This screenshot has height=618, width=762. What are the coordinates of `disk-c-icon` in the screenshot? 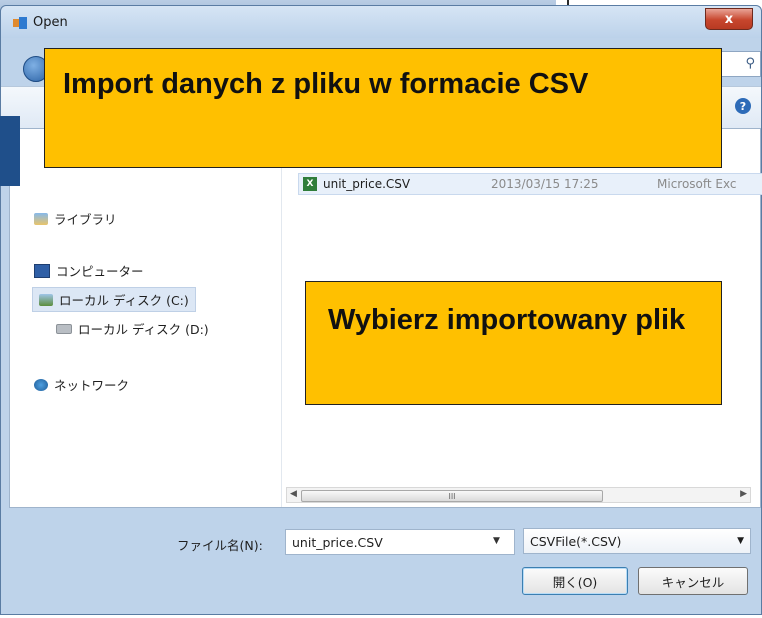 It's located at (46, 299).